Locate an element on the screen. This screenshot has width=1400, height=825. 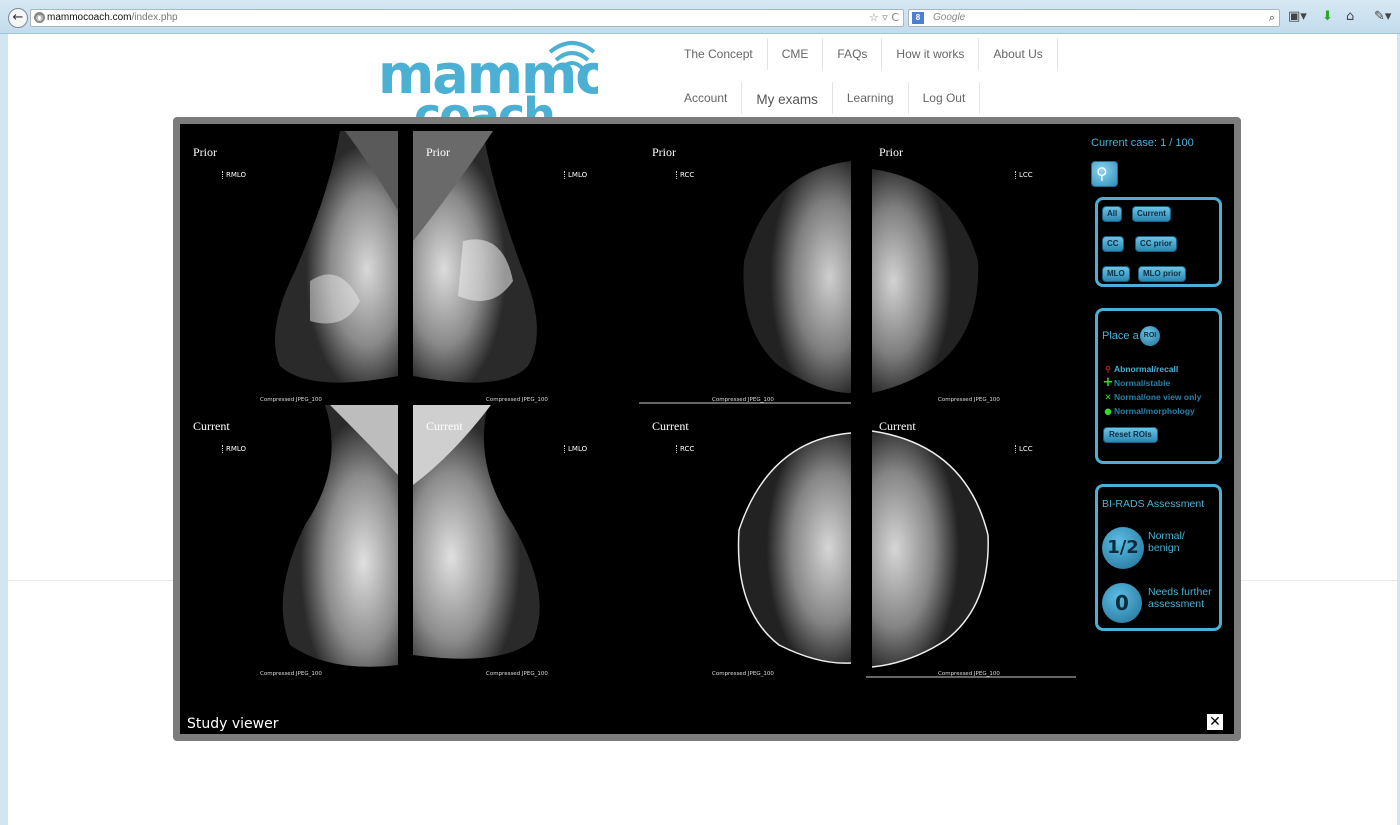
cross-marker-icon: ✕ is located at coordinates (1108, 398).